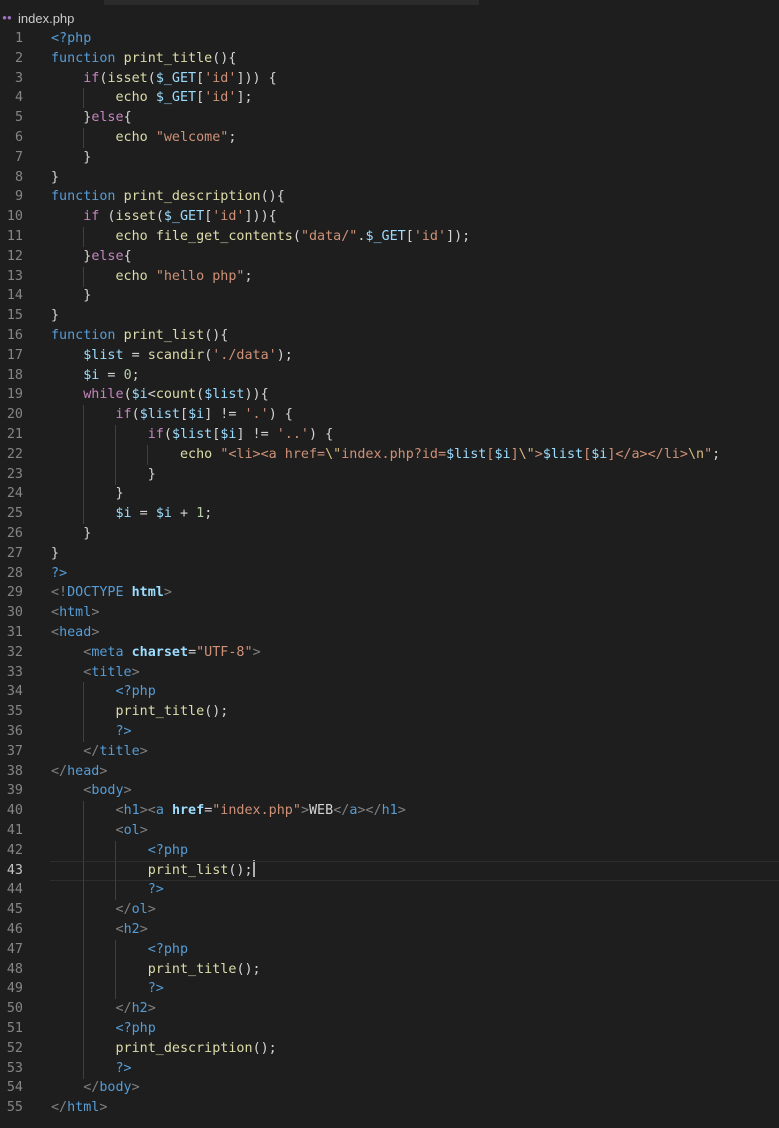 This screenshot has height=1128, width=779. I want to click on code-line: 34 <?php, so click(389, 692).